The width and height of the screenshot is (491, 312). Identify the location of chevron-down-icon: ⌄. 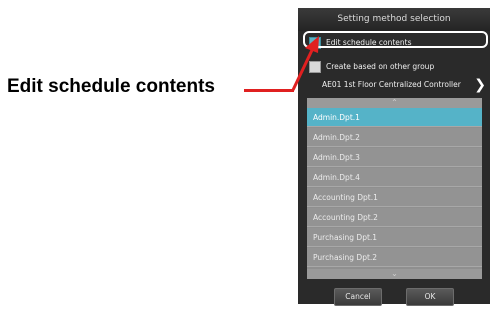
(394, 273).